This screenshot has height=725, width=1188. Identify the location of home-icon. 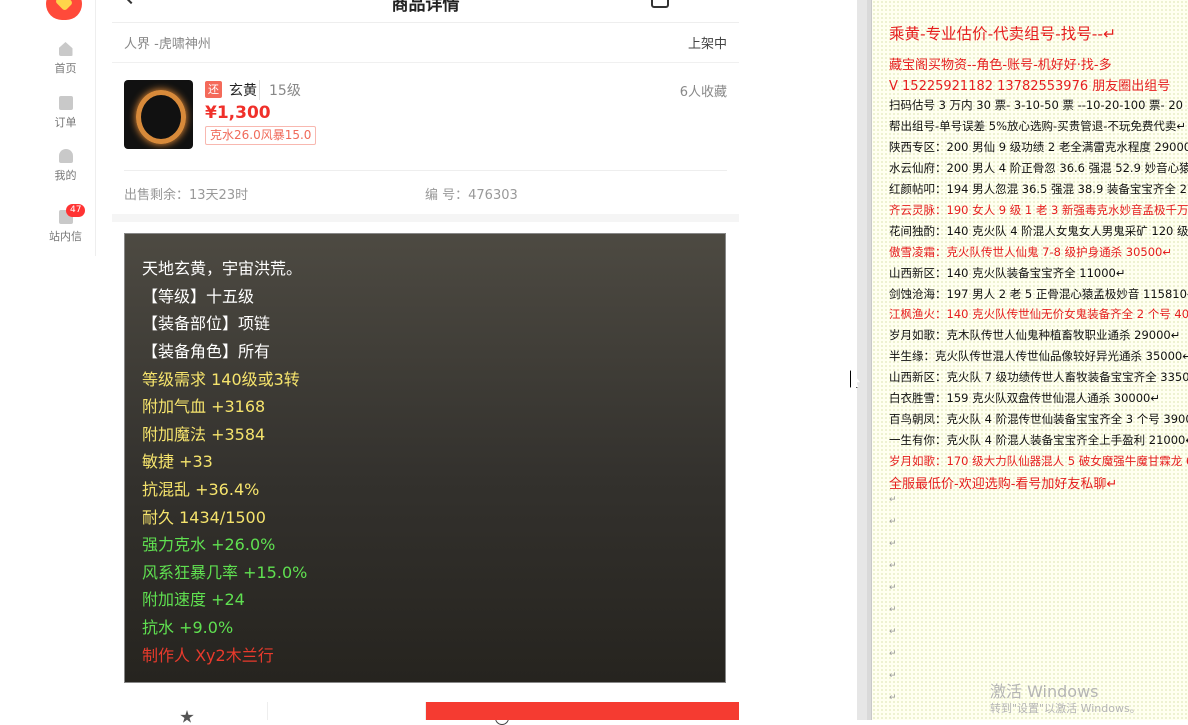
(65, 49).